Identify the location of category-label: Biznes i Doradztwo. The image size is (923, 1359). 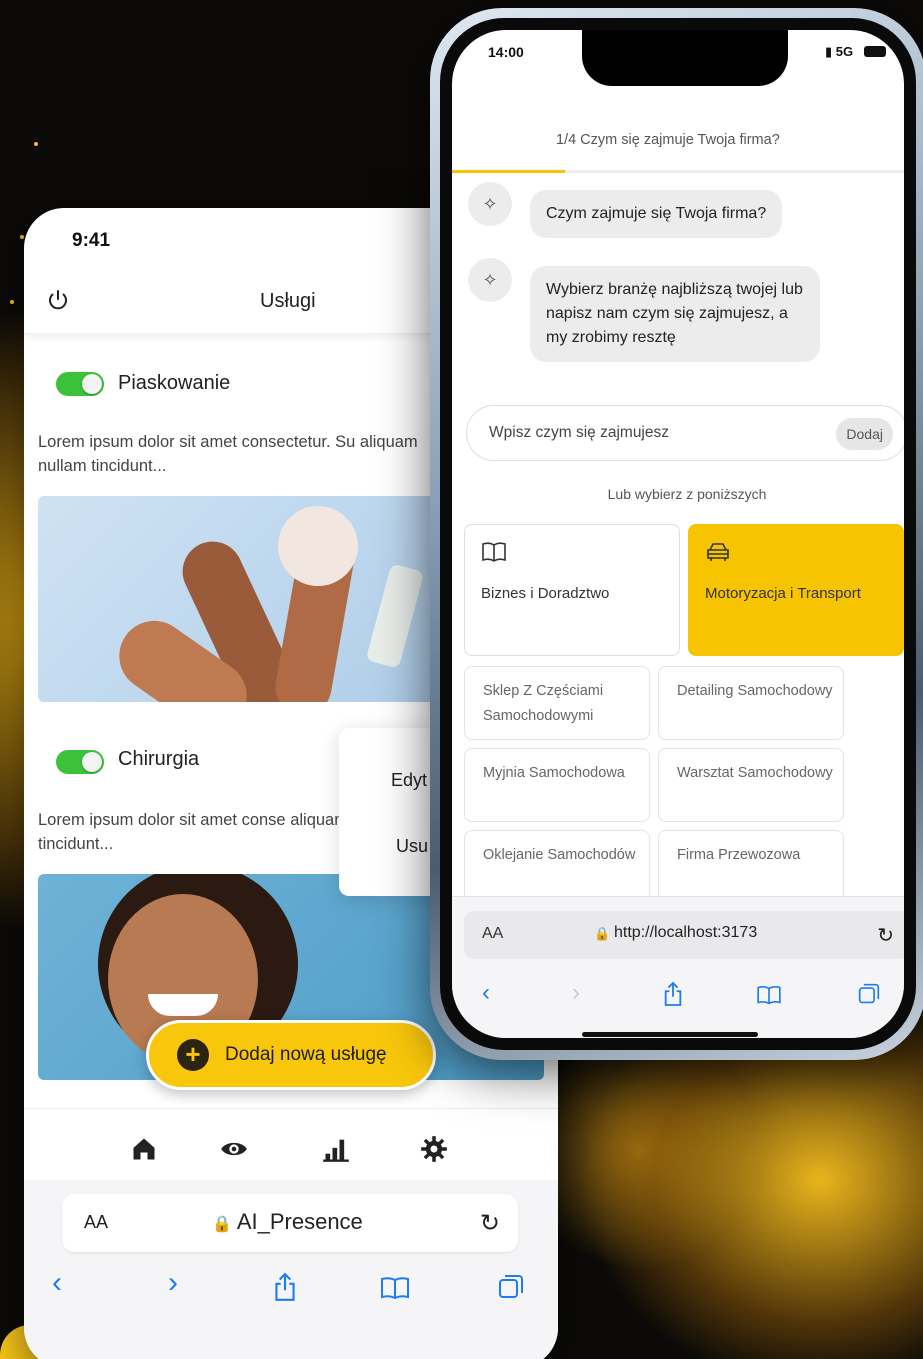
(545, 593).